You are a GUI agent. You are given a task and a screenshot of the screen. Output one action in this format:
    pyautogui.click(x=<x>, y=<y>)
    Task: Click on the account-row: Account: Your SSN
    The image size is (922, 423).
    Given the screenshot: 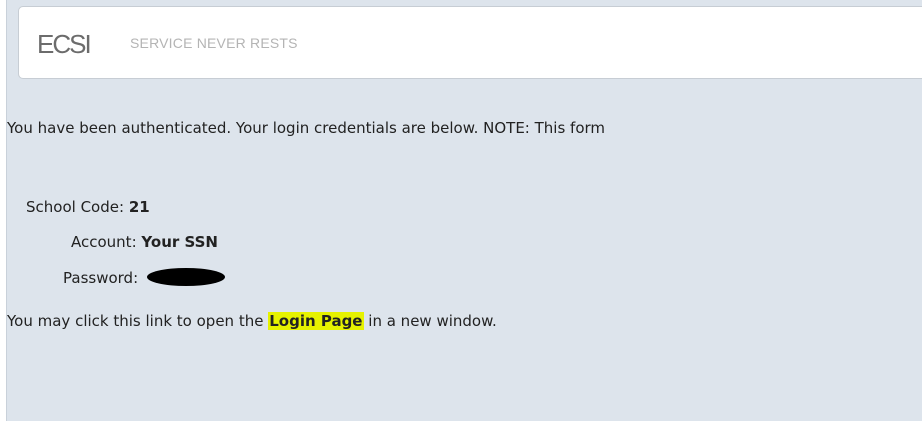 What is the action you would take?
    pyautogui.click(x=144, y=242)
    